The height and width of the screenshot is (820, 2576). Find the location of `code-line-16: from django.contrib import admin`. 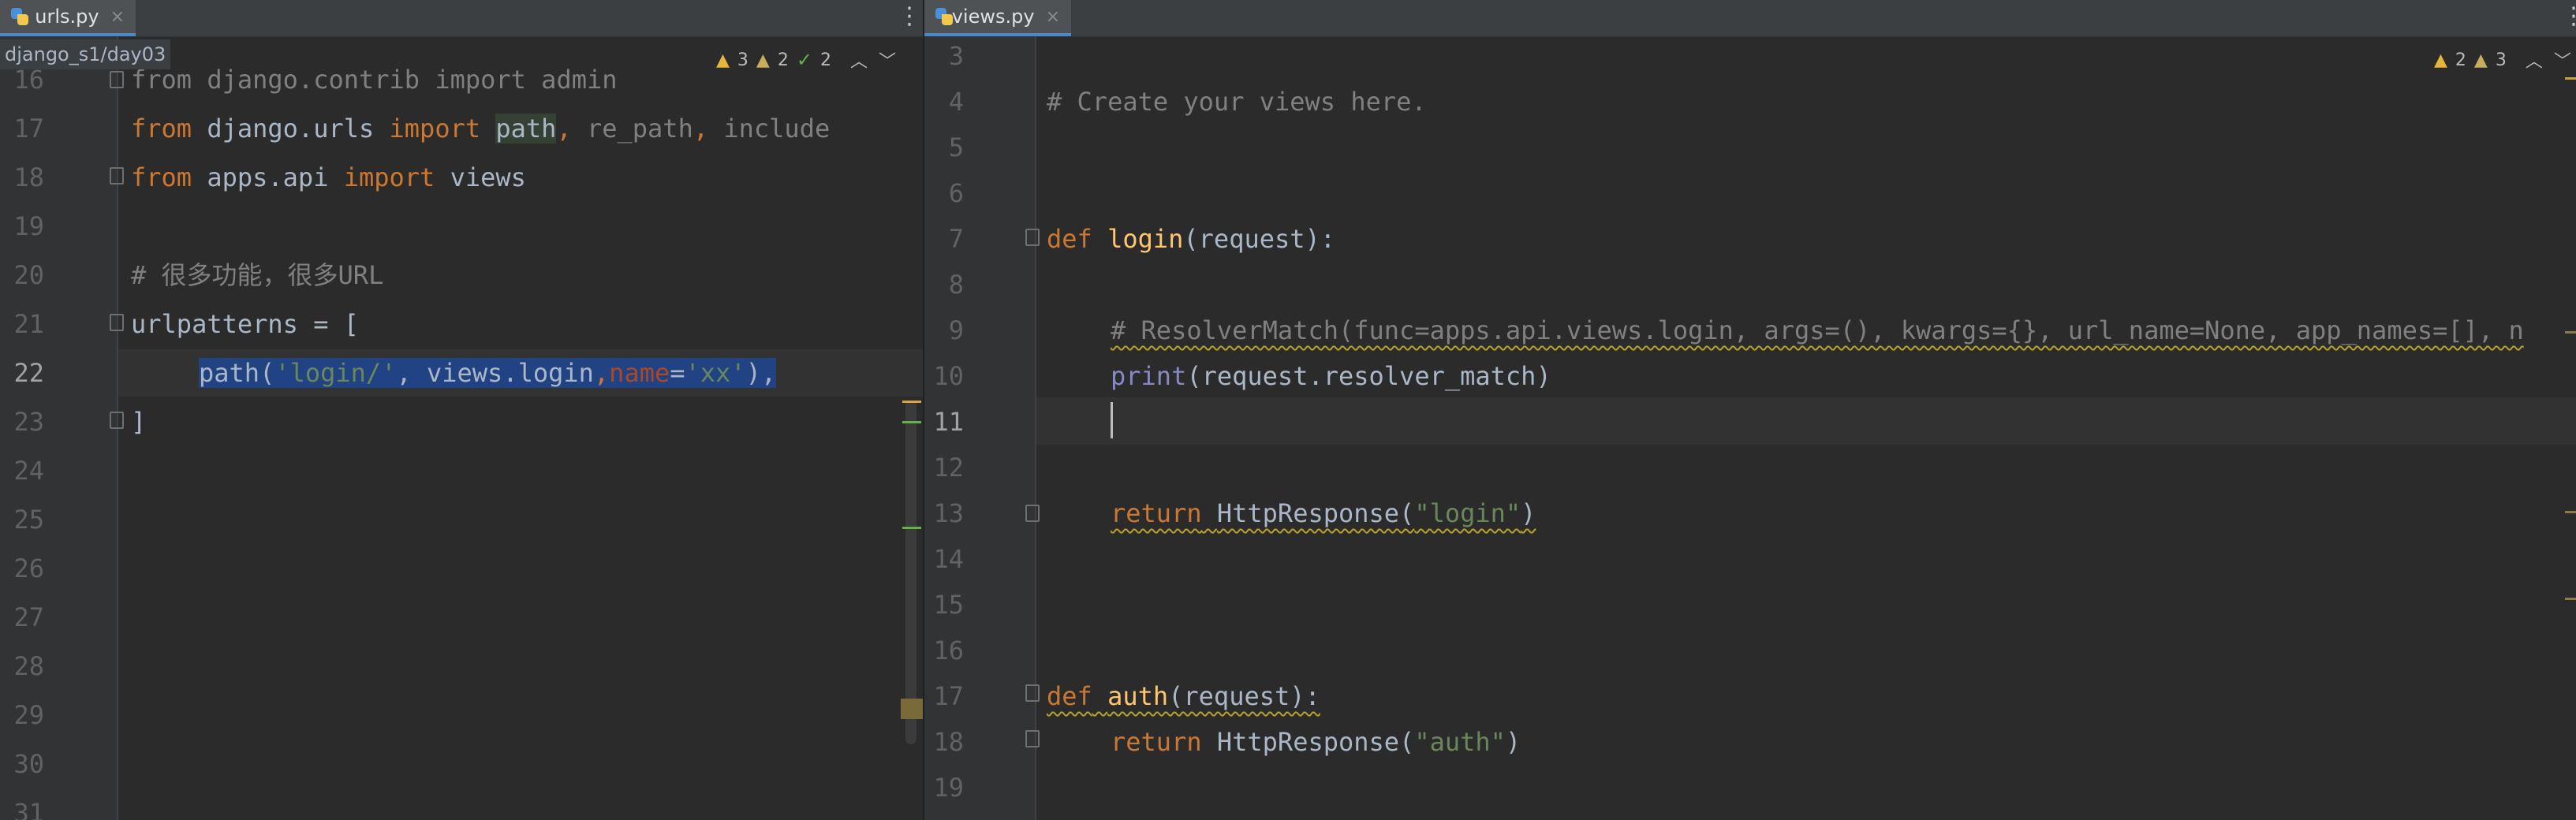

code-line-16: from django.contrib import admin is located at coordinates (374, 79).